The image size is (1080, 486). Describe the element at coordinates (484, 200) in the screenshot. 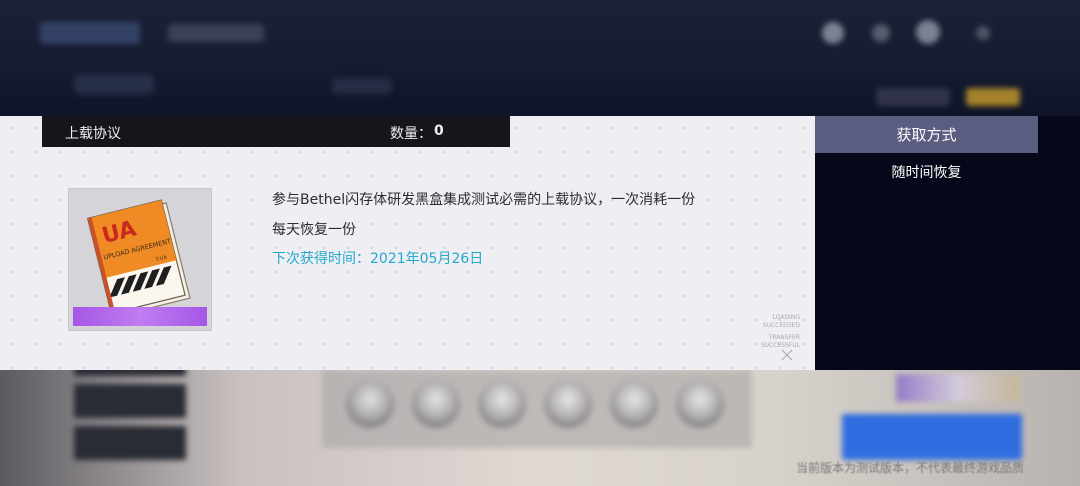

I see `item-description-line1: 参与Bethel闪存体研发黑盒集成测试必需的上载协议，一次消耗一份` at that location.